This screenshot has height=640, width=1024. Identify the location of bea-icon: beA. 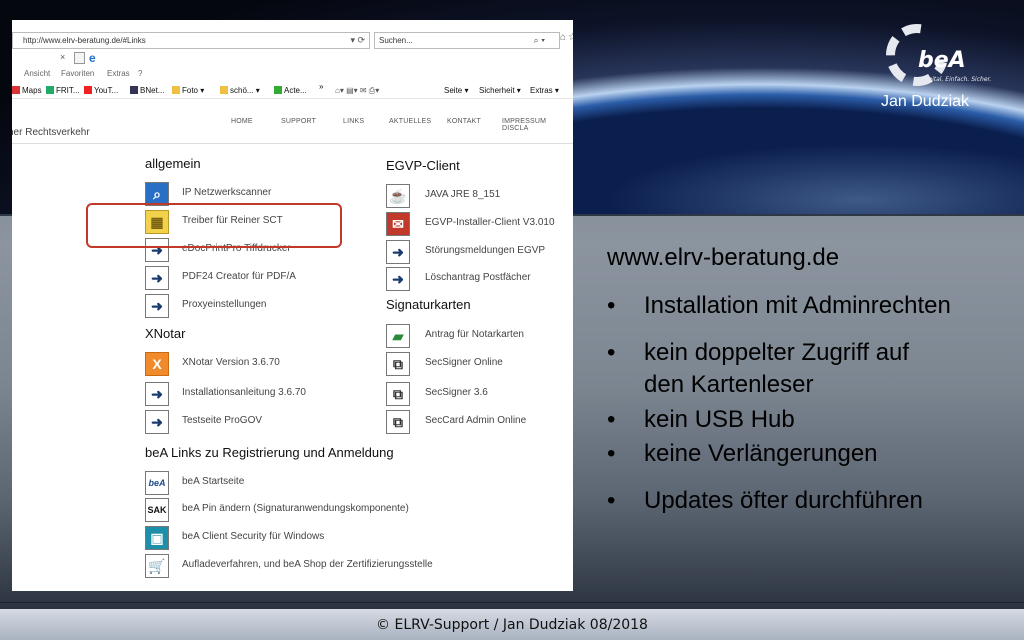
(157, 483).